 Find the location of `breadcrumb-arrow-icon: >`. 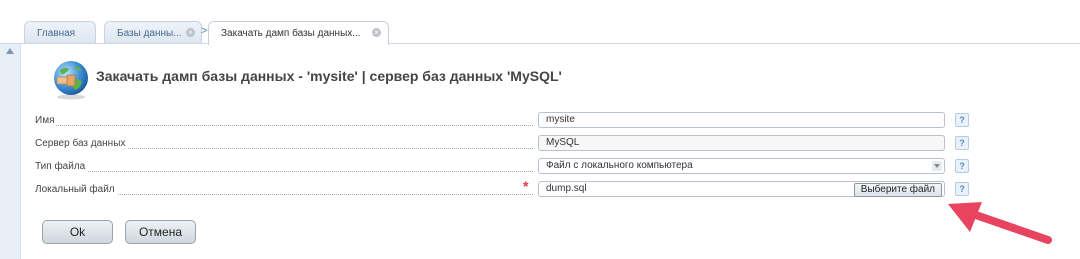

breadcrumb-arrow-icon: > is located at coordinates (204, 31).